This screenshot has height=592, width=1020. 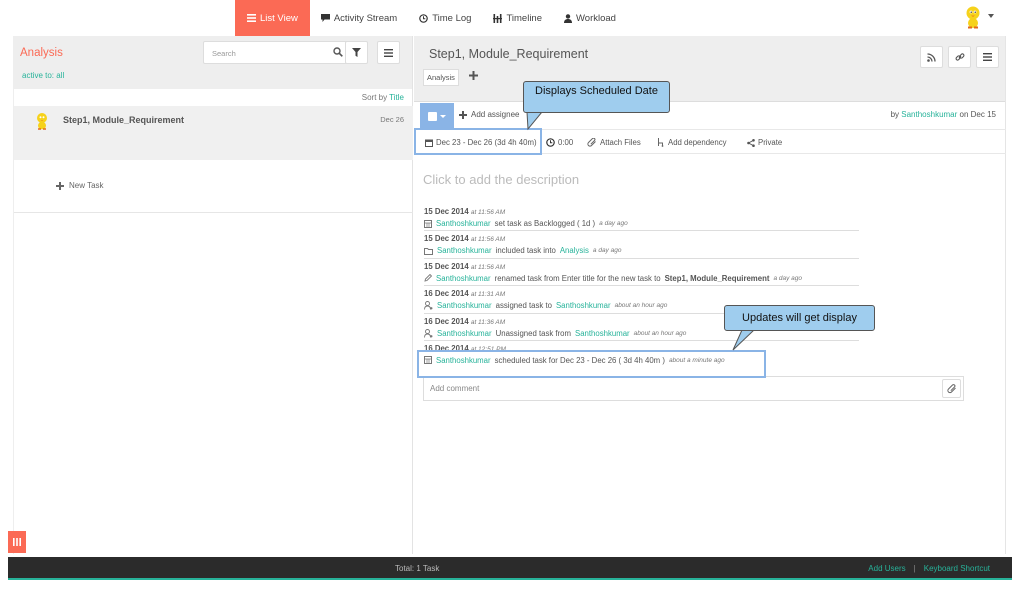 I want to click on search-icon, so click(x=338, y=52).